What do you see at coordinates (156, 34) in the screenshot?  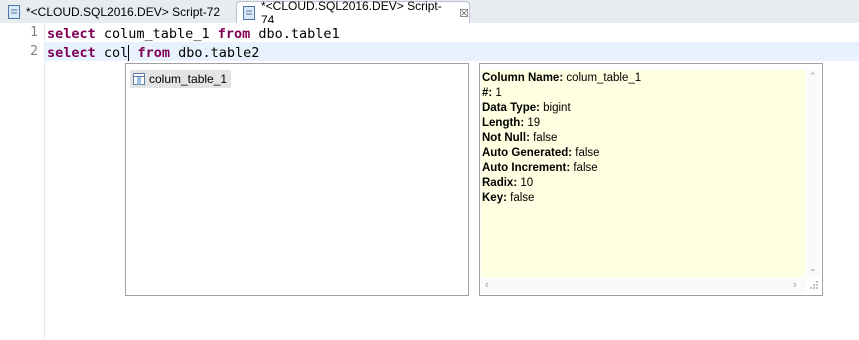 I see `code-text: colum_table_1` at bounding box center [156, 34].